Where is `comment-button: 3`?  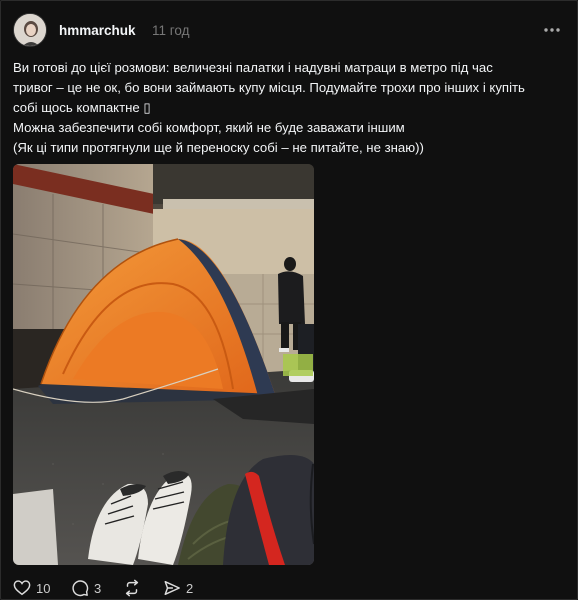 comment-button: 3 is located at coordinates (86, 588).